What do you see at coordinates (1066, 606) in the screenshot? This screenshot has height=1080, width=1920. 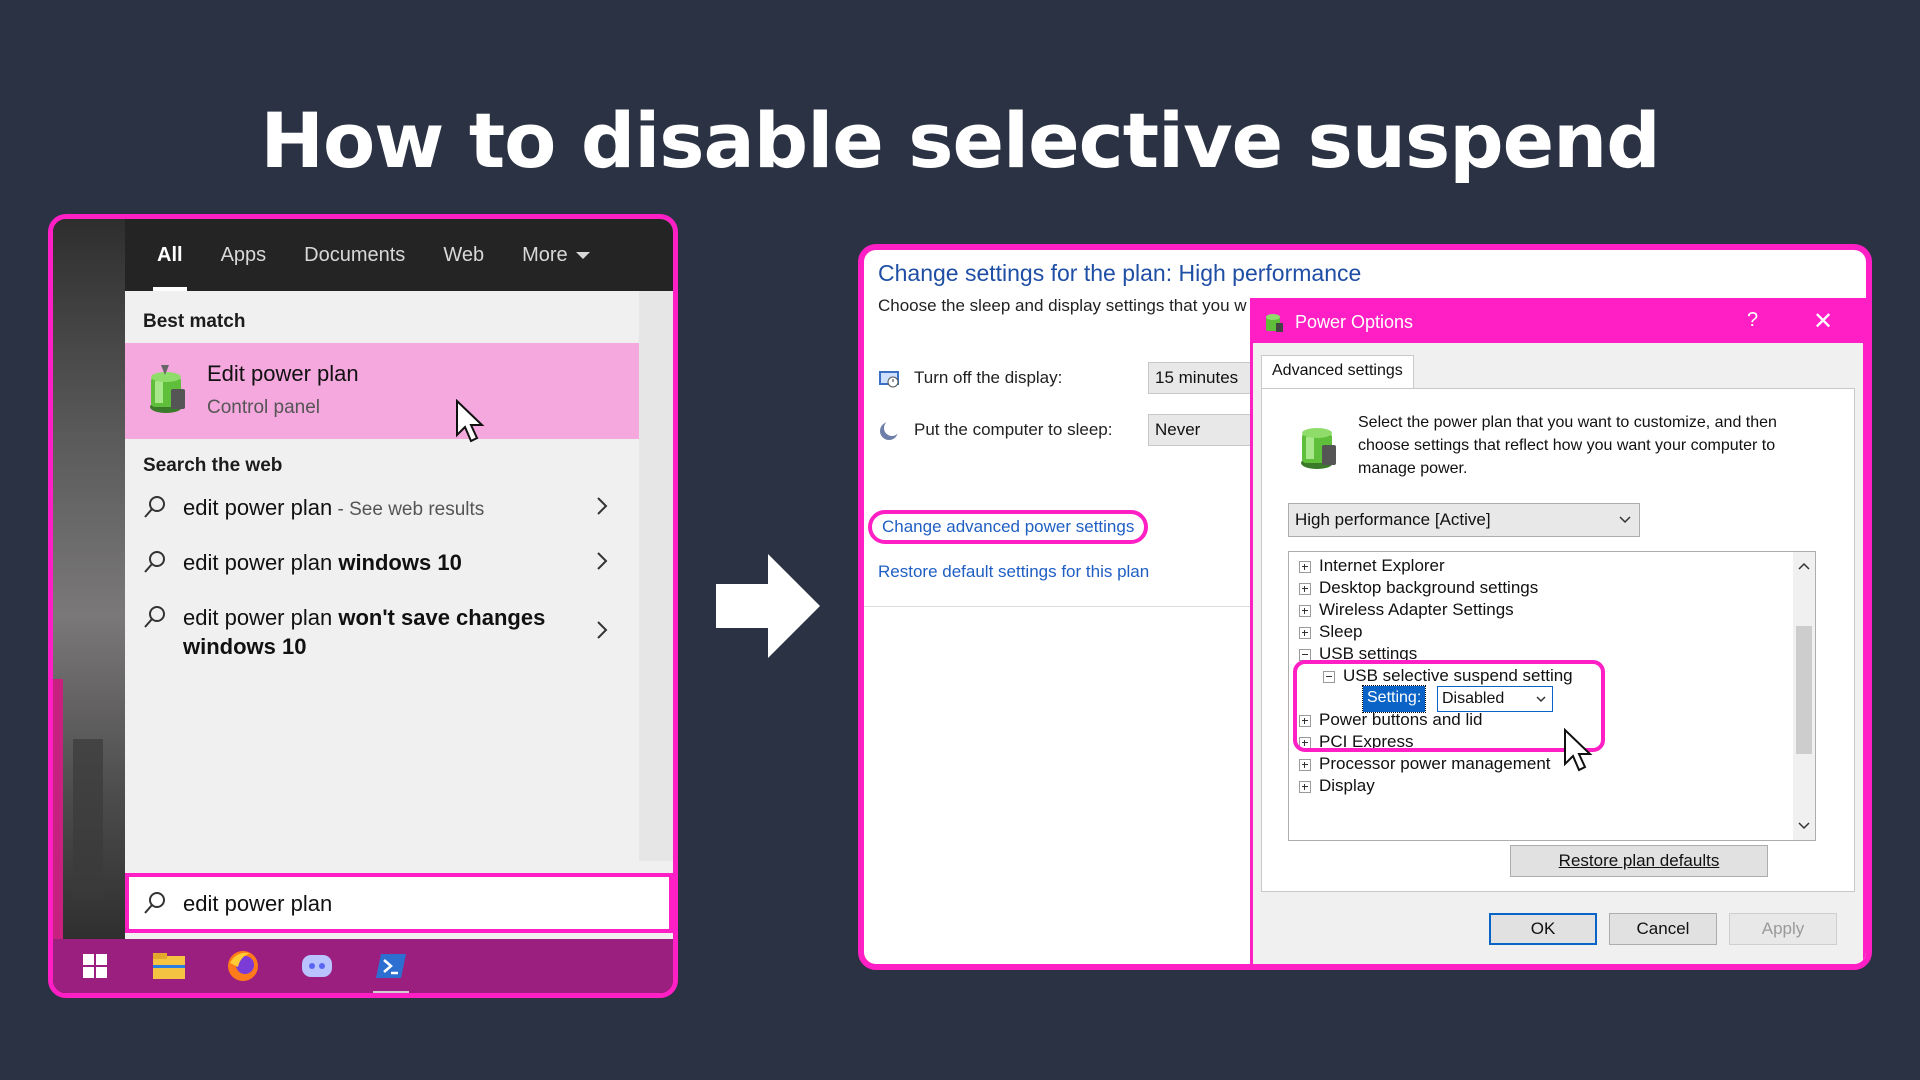 I see `divider` at bounding box center [1066, 606].